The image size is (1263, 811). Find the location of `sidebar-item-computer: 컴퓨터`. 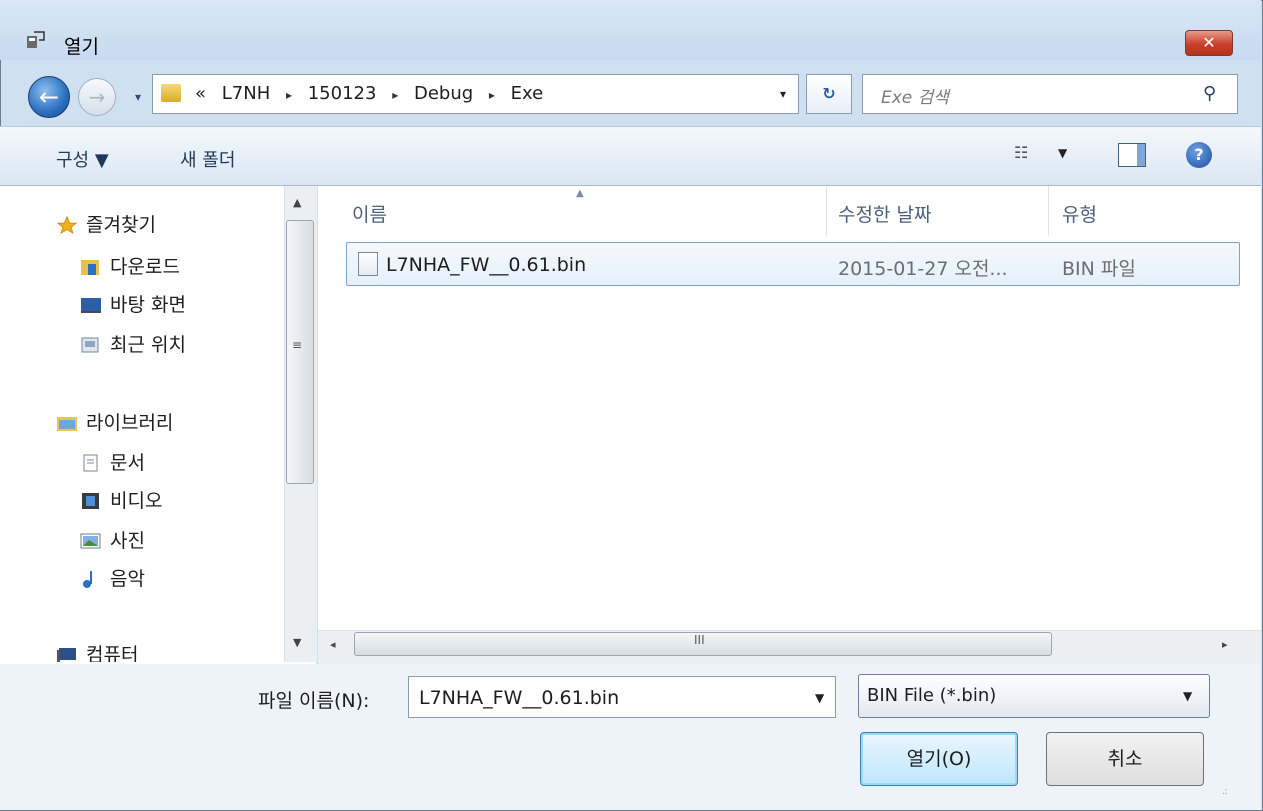

sidebar-item-computer: 컴퓨터 is located at coordinates (97, 651).